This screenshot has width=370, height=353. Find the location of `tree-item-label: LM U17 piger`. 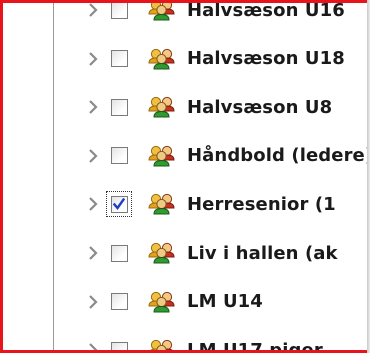

tree-item-label: LM U17 piger is located at coordinates (255, 345).